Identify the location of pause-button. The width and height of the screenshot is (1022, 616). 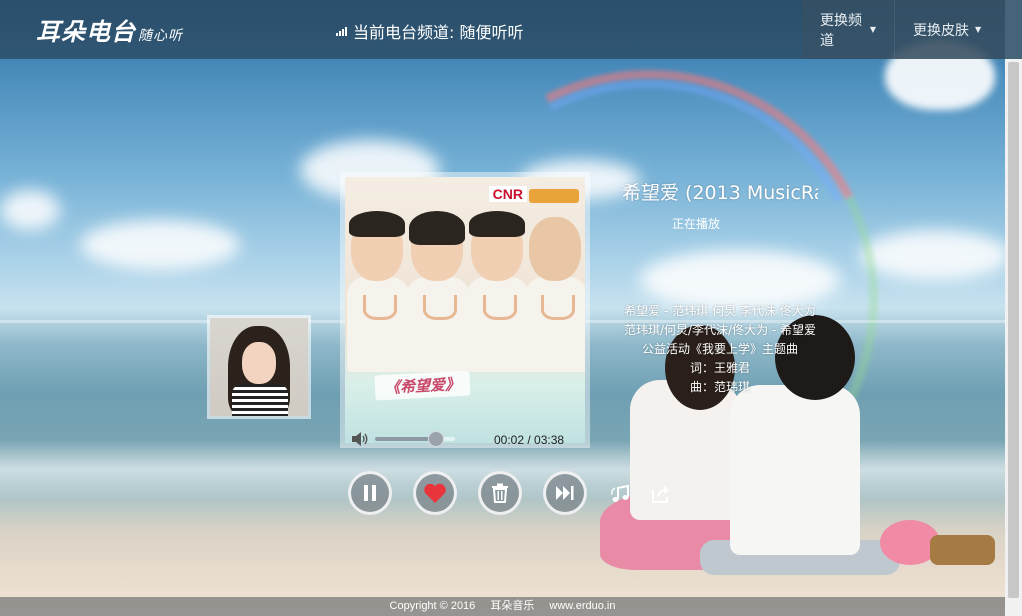
(370, 493).